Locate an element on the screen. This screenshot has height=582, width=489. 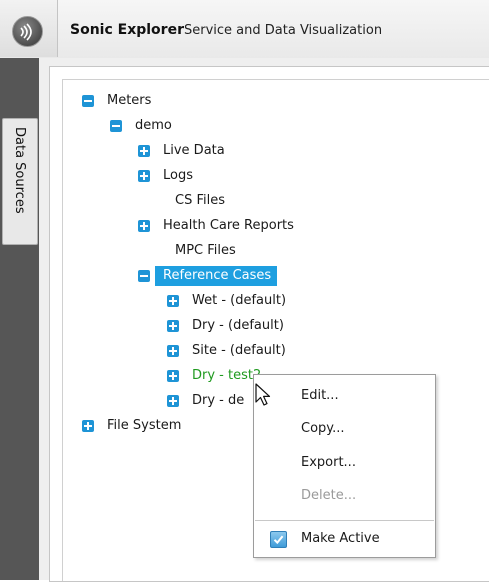
tree-node-label: Live Data is located at coordinates (194, 150).